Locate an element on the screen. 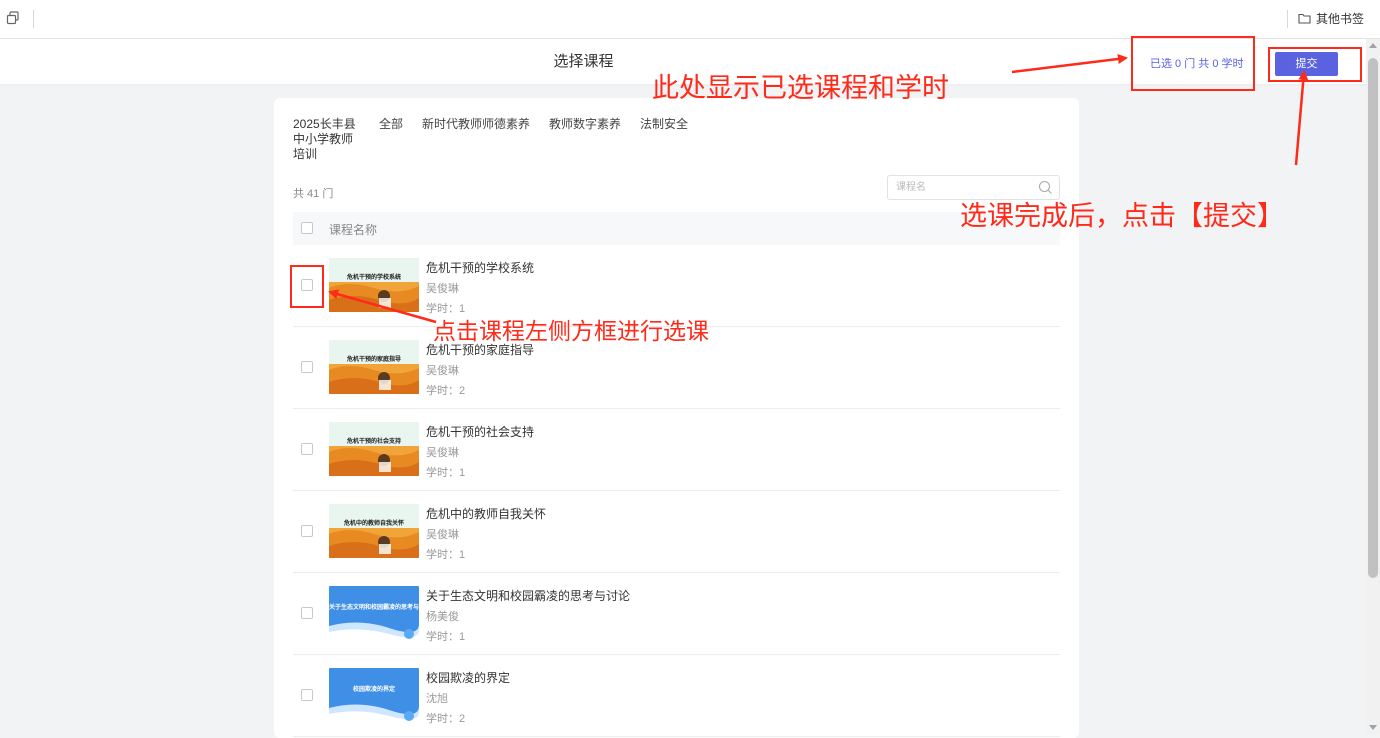 The image size is (1380, 738). tab-digital: 教师数字素养 is located at coordinates (585, 124).